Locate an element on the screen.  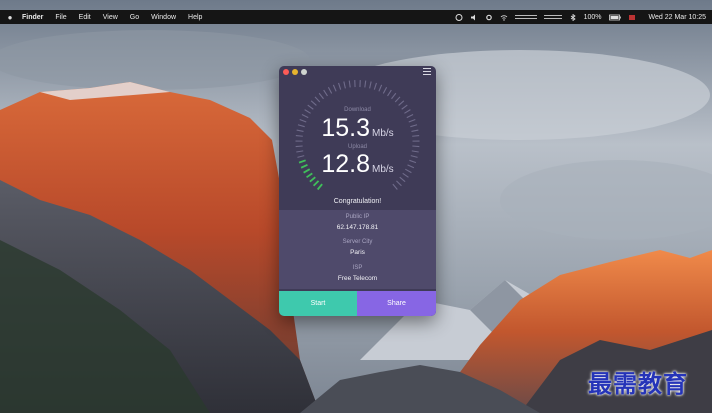
volume-icon is located at coordinates (474, 17).